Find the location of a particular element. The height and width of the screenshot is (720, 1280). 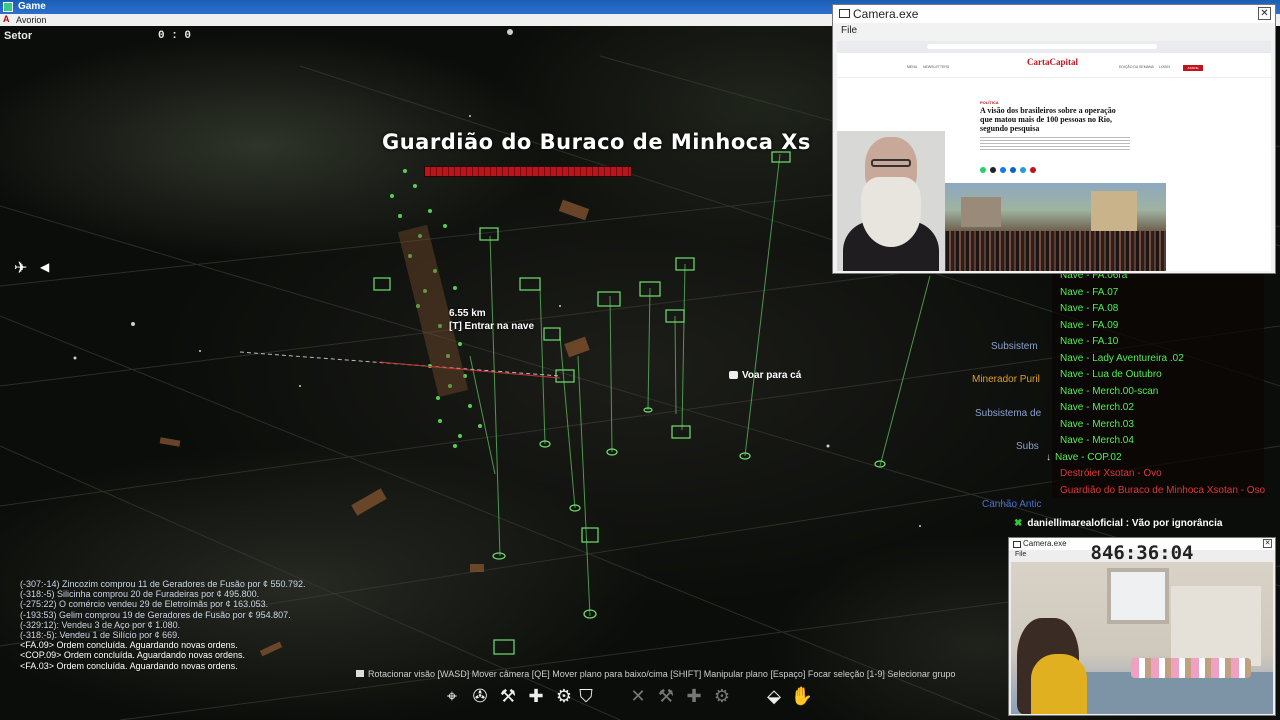

ship-build-icon: ✇ is located at coordinates (480, 697).